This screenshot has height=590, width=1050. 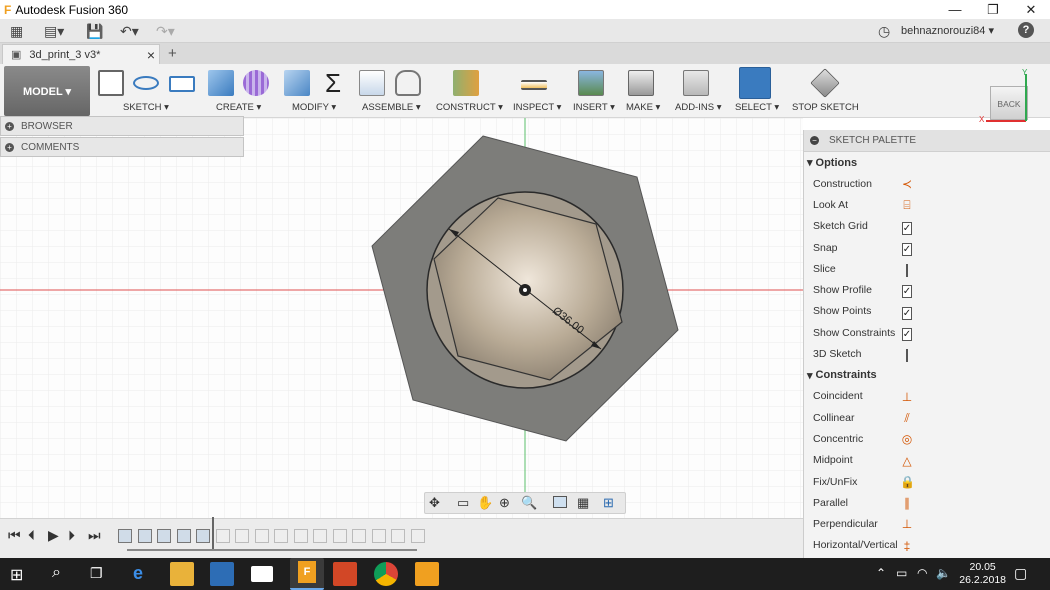 I want to click on grid-settings-icon: ▦, so click(x=583, y=503).